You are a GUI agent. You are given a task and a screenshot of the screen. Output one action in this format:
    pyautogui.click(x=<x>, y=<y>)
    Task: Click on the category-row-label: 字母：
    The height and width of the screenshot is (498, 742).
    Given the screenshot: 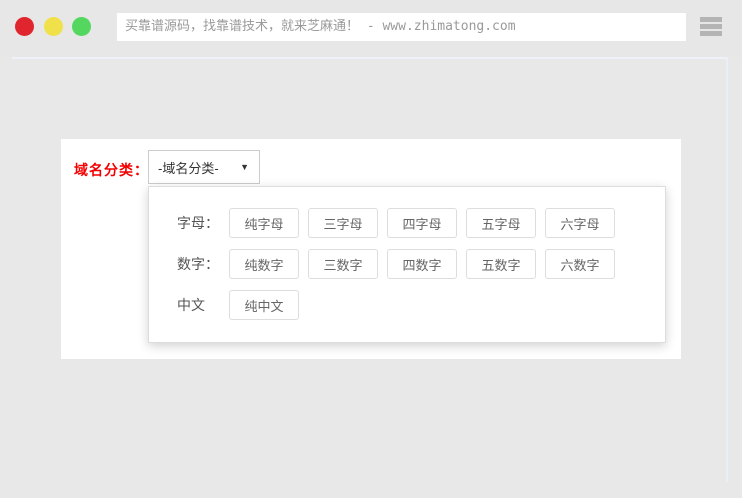 What is the action you would take?
    pyautogui.click(x=198, y=223)
    